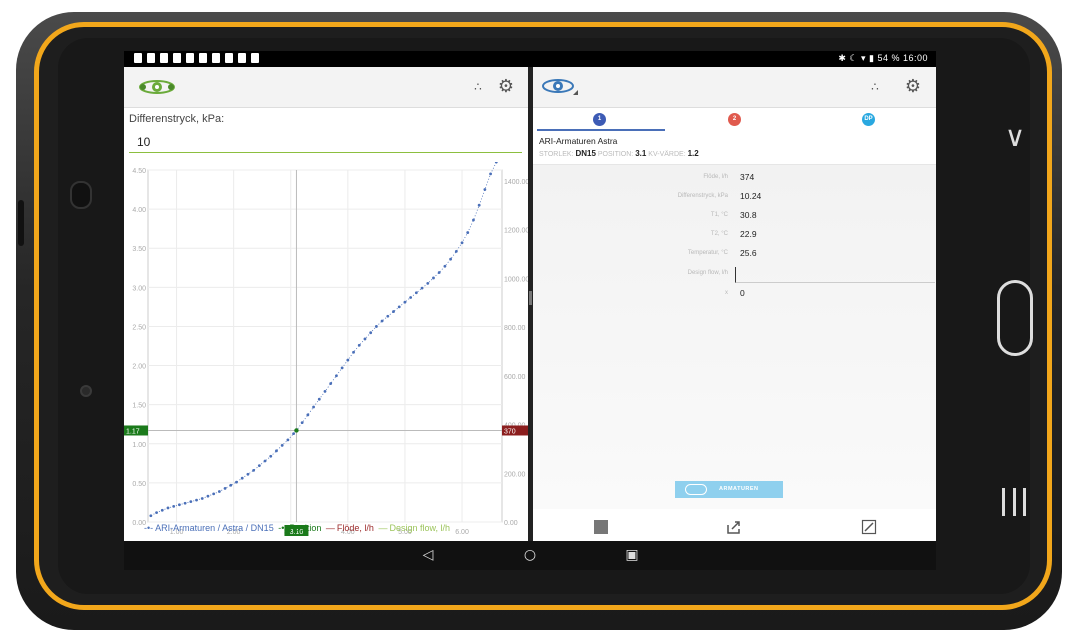  What do you see at coordinates (702, 196) in the screenshot?
I see `data-label: Differenstryck, kPa` at bounding box center [702, 196].